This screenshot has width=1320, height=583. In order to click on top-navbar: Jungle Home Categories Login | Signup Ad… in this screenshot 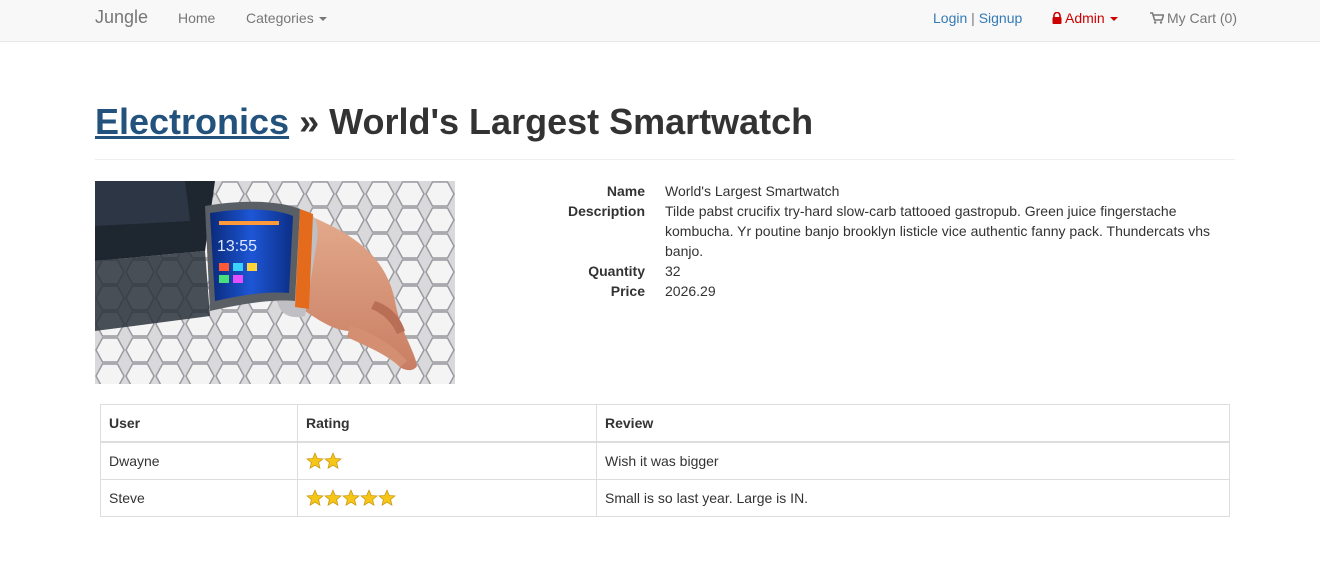, I will do `click(660, 21)`.